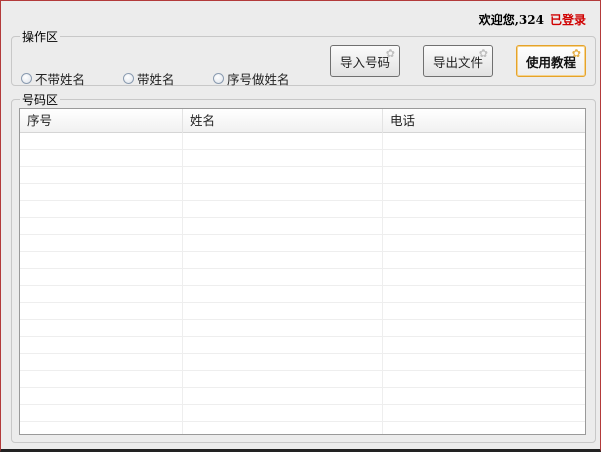  I want to click on radio-with-name: 带姓名, so click(149, 78).